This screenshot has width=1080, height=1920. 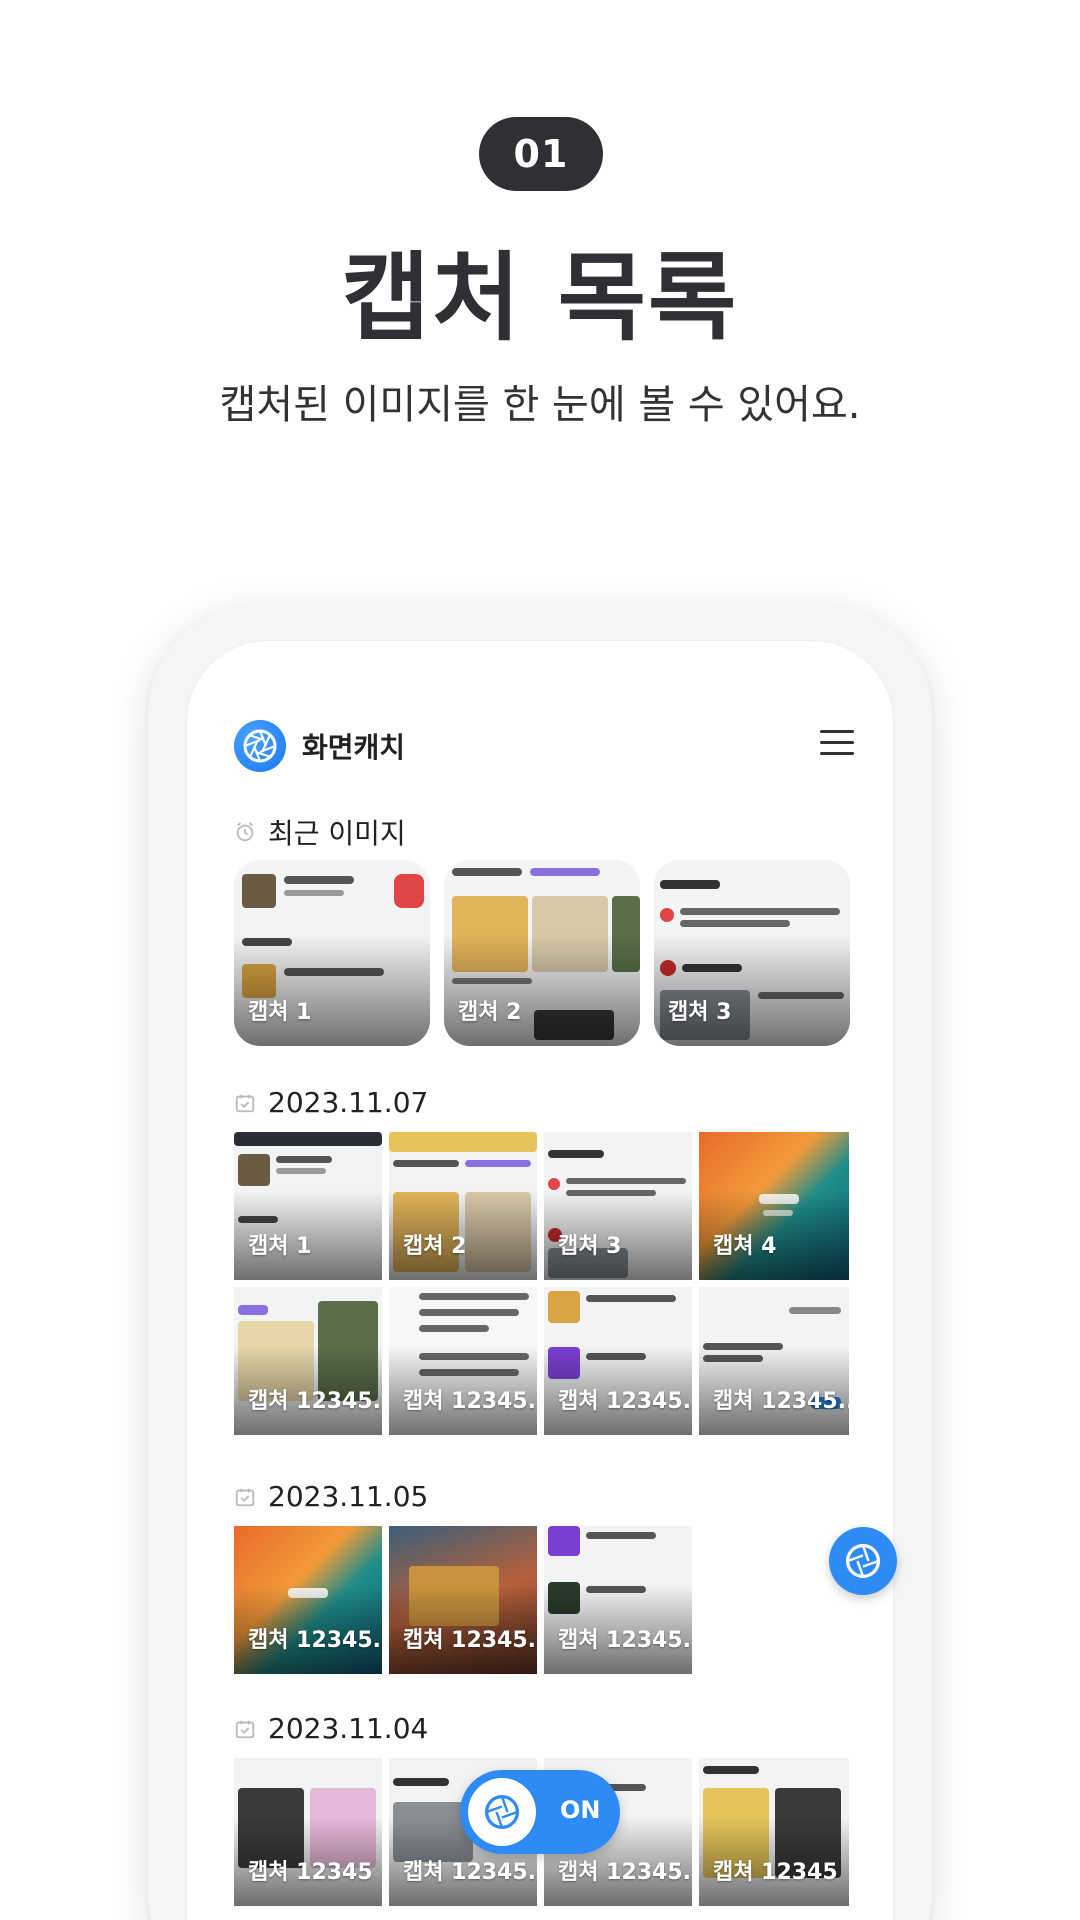 I want to click on date-heading: 2023.11.04, so click(x=331, y=1728).